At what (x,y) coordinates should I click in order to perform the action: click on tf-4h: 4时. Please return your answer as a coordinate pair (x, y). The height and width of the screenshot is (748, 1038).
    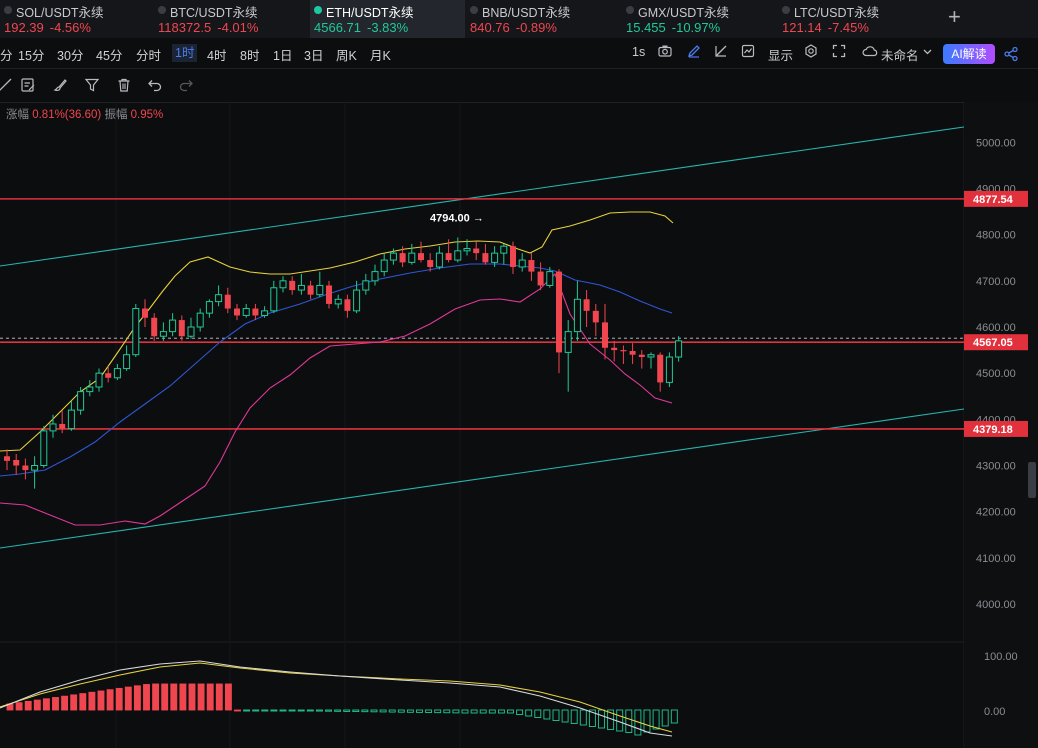
    Looking at the image, I should click on (216, 54).